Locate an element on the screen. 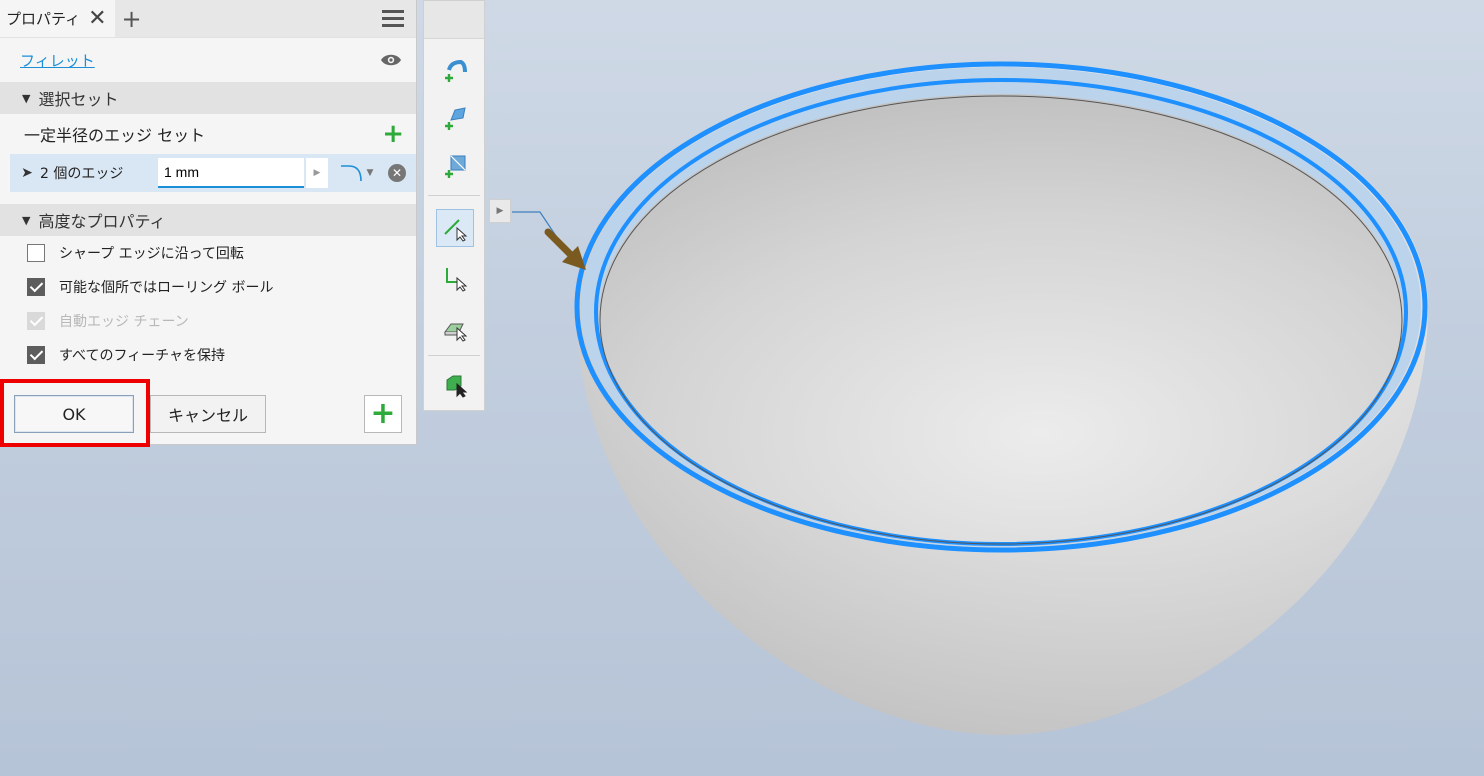 The width and height of the screenshot is (1484, 776). fillet-profile-dropdown: ▼ is located at coordinates (356, 173).